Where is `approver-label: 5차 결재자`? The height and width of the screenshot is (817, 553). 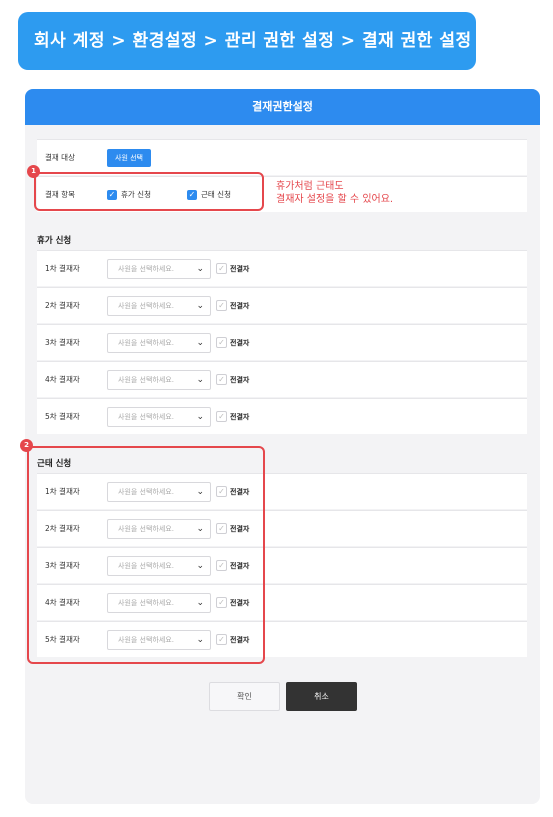
approver-label: 5차 결재자 is located at coordinates (62, 416).